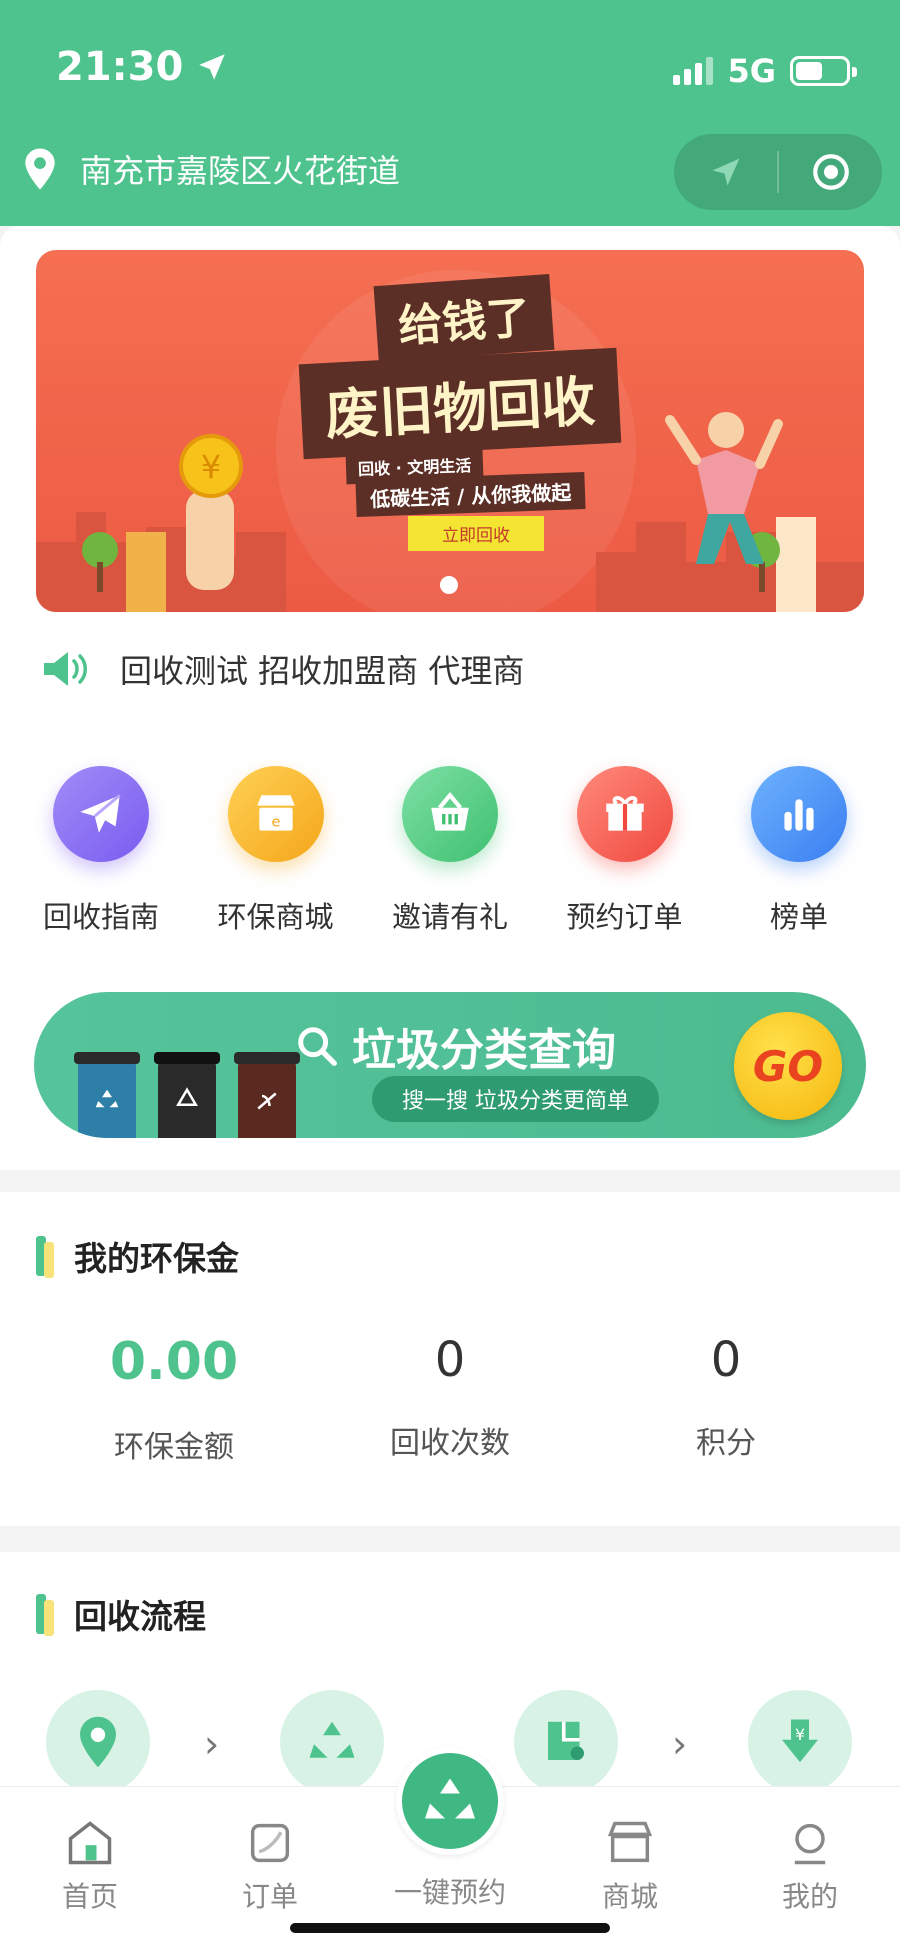  Describe the element at coordinates (778, 172) in the screenshot. I see `mini-program-capsule` at that location.